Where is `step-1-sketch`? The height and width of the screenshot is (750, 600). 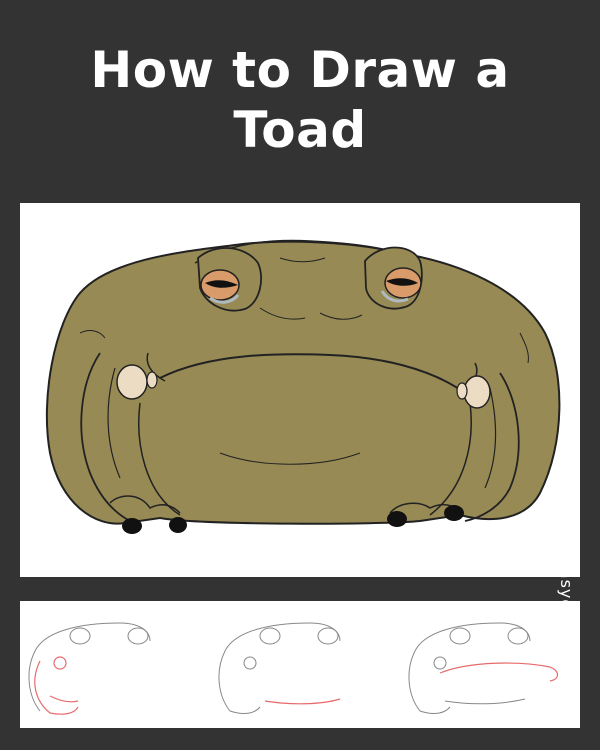 step-1-sketch is located at coordinates (89, 668).